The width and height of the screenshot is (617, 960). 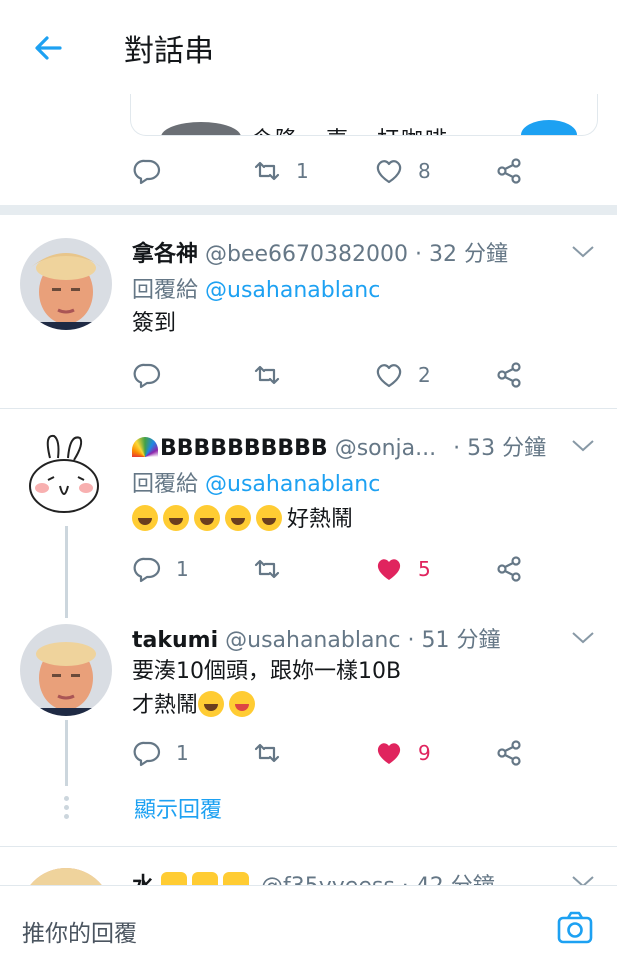 I want to click on like-button: 8, so click(x=402, y=171).